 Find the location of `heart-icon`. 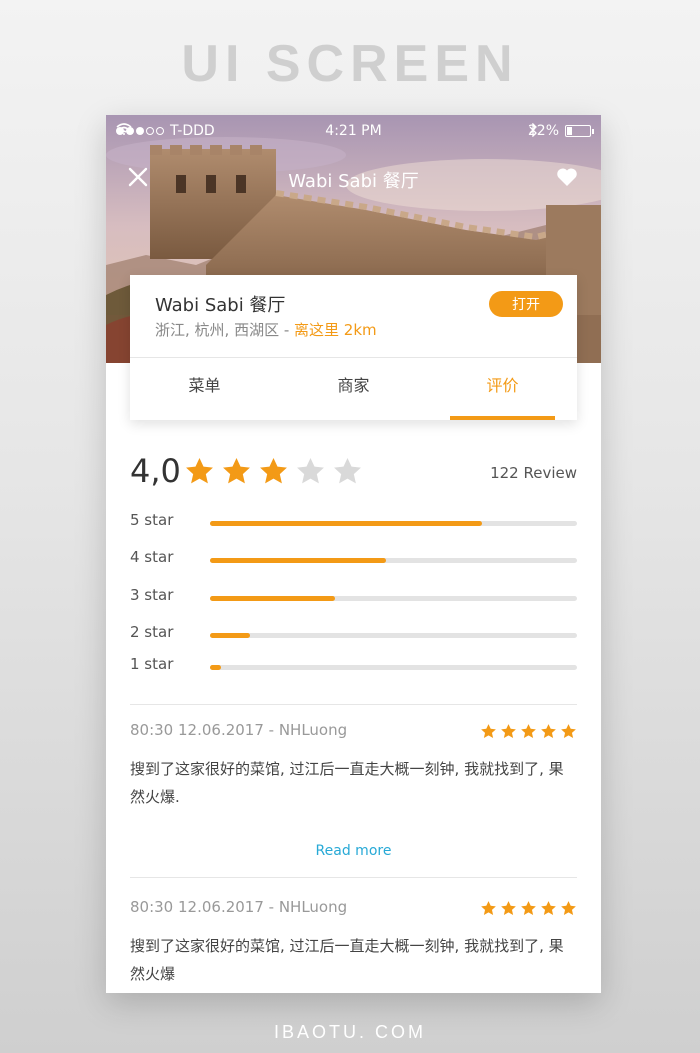

heart-icon is located at coordinates (567, 177).